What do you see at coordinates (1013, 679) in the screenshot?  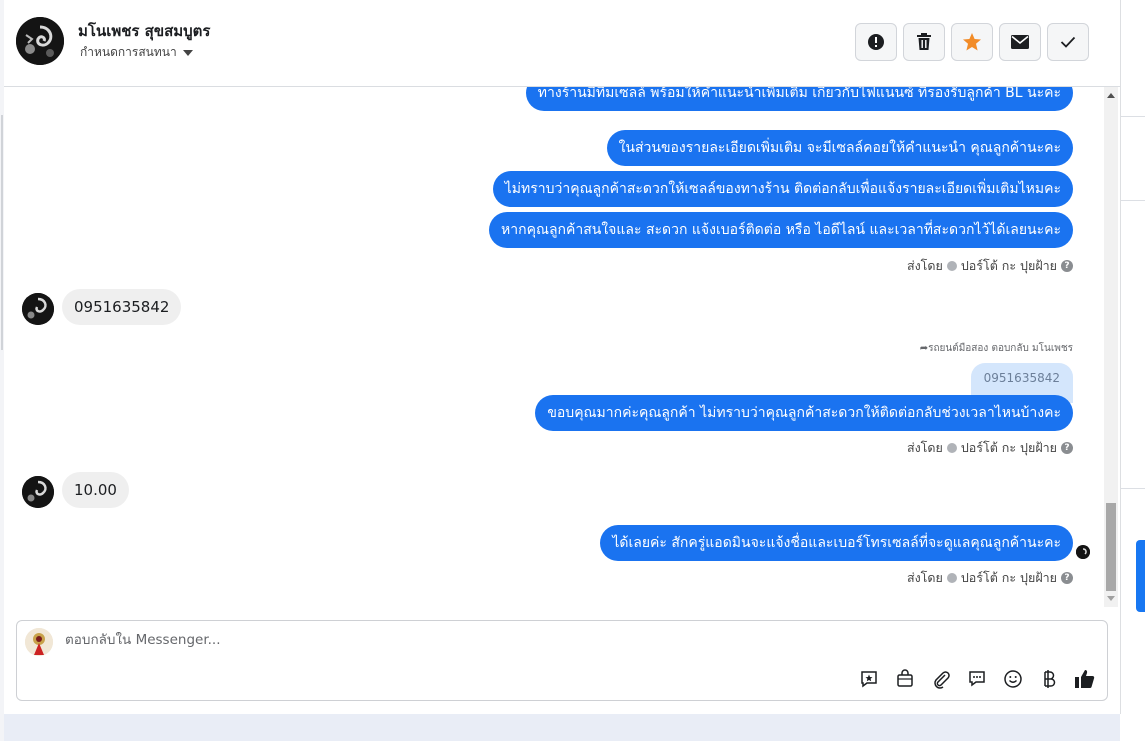 I see `emoji-icon` at bounding box center [1013, 679].